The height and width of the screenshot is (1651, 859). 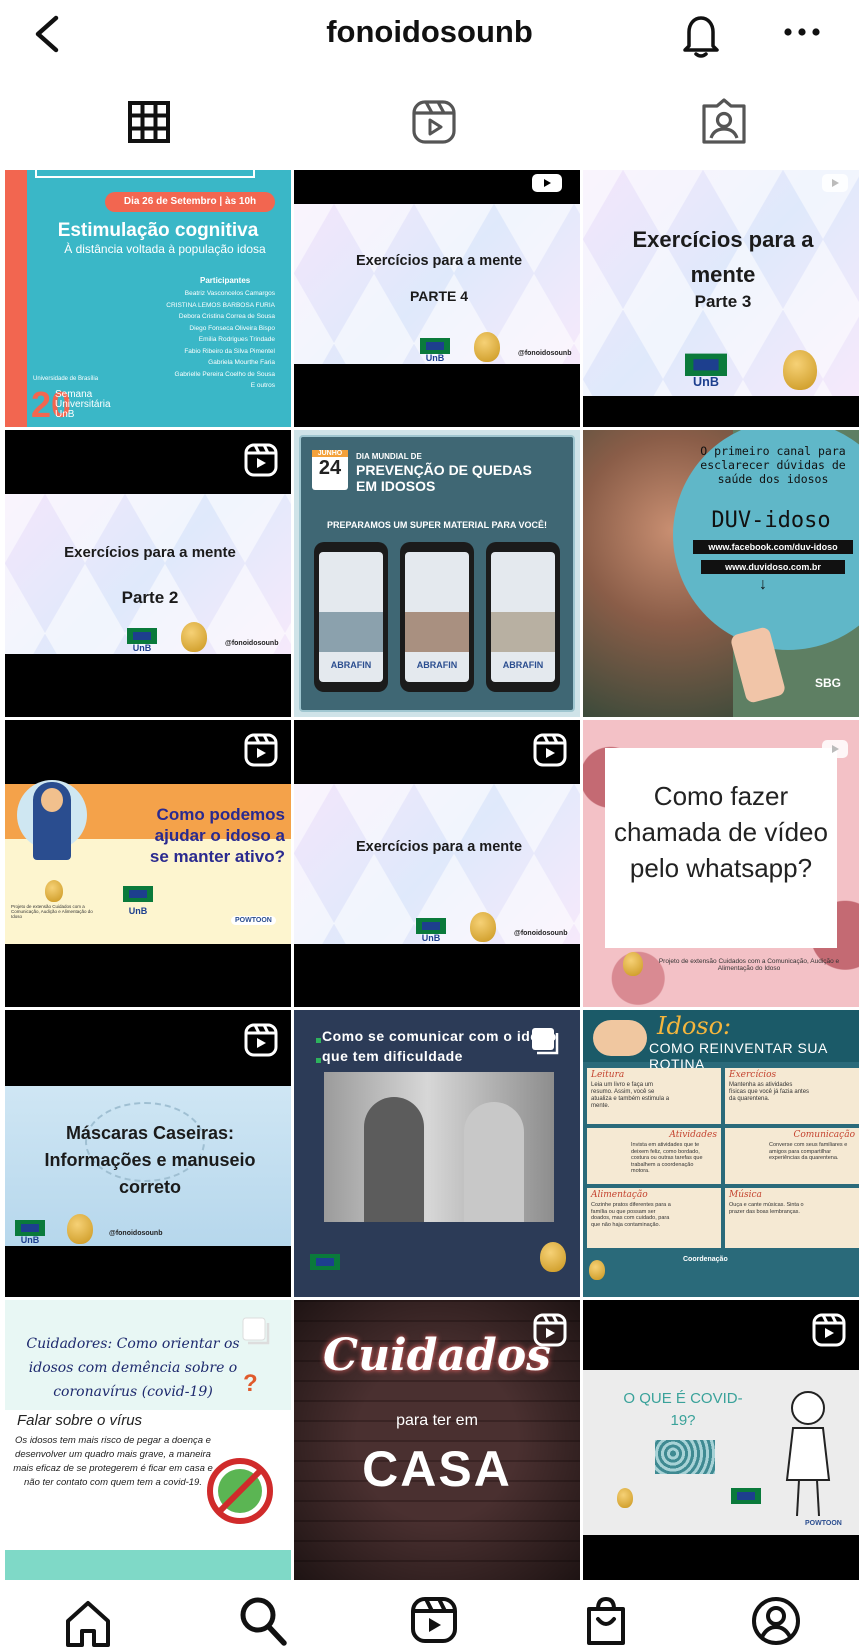 What do you see at coordinates (66, 379) in the screenshot?
I see `university-name: Universidade de Brasília` at bounding box center [66, 379].